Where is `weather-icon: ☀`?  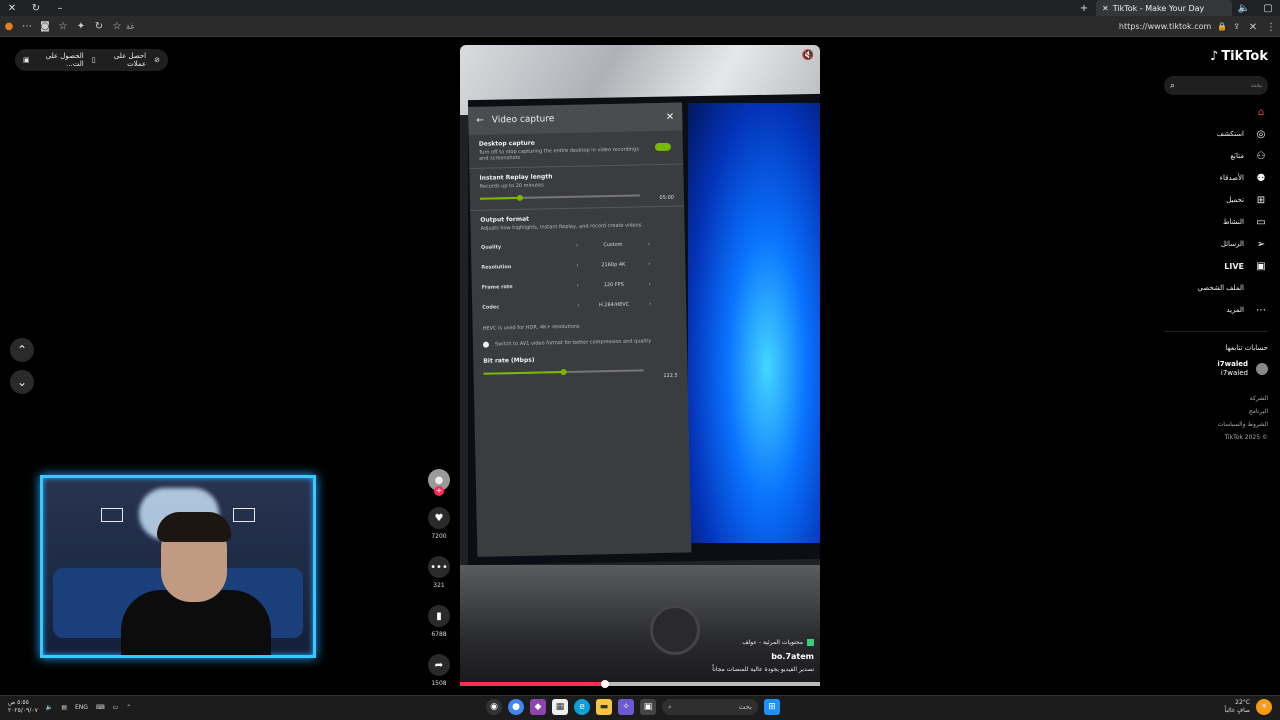
weather-icon: ☀ is located at coordinates (1264, 707).